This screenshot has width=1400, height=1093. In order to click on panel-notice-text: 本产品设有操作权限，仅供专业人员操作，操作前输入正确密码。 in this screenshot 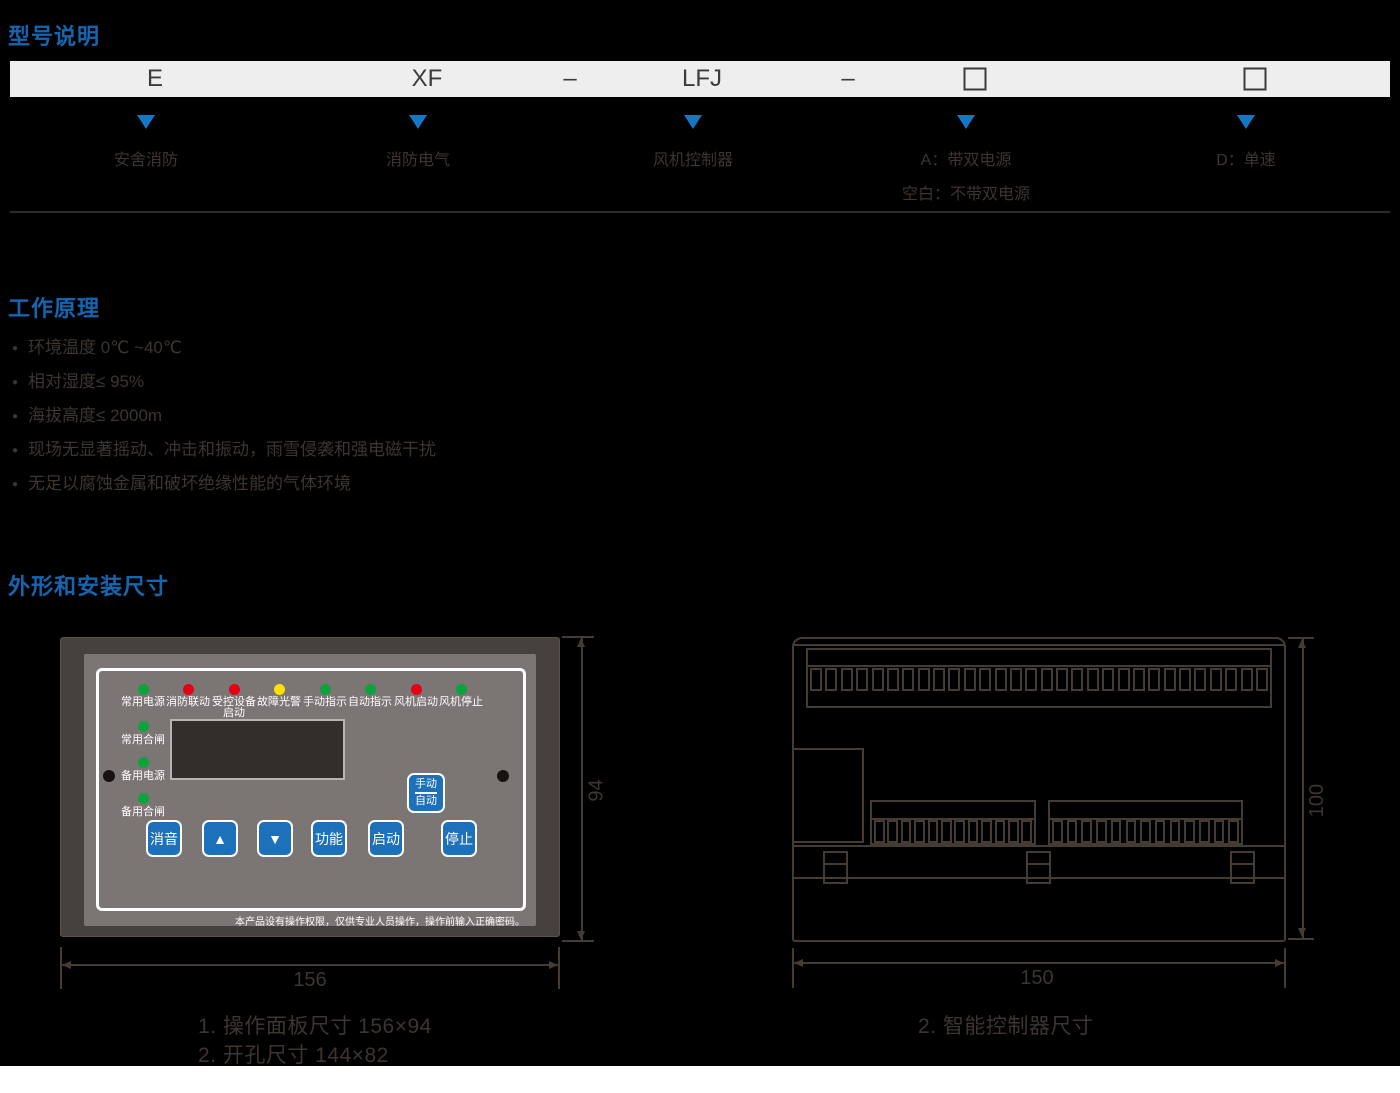, I will do `click(380, 922)`.